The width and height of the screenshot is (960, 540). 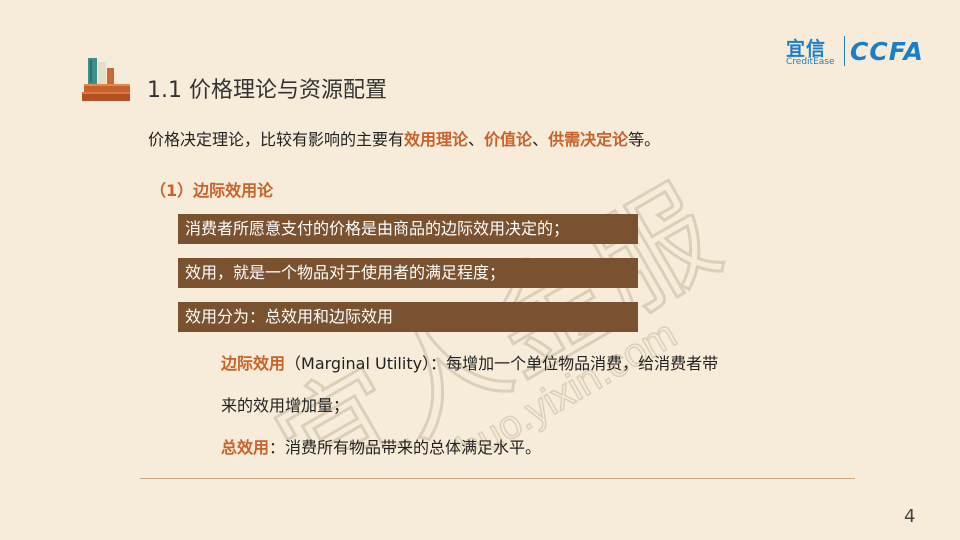 I want to click on intro-term-value: 价值论, so click(x=508, y=139).